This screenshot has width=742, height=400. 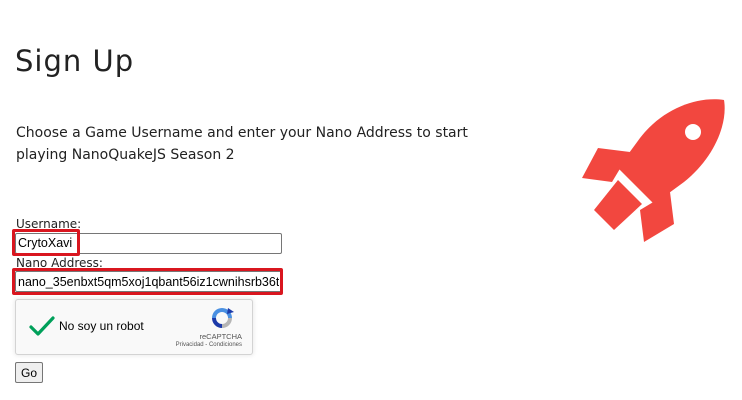 What do you see at coordinates (225, 345) in the screenshot?
I see `recaptcha-terms-link: Condiciones` at bounding box center [225, 345].